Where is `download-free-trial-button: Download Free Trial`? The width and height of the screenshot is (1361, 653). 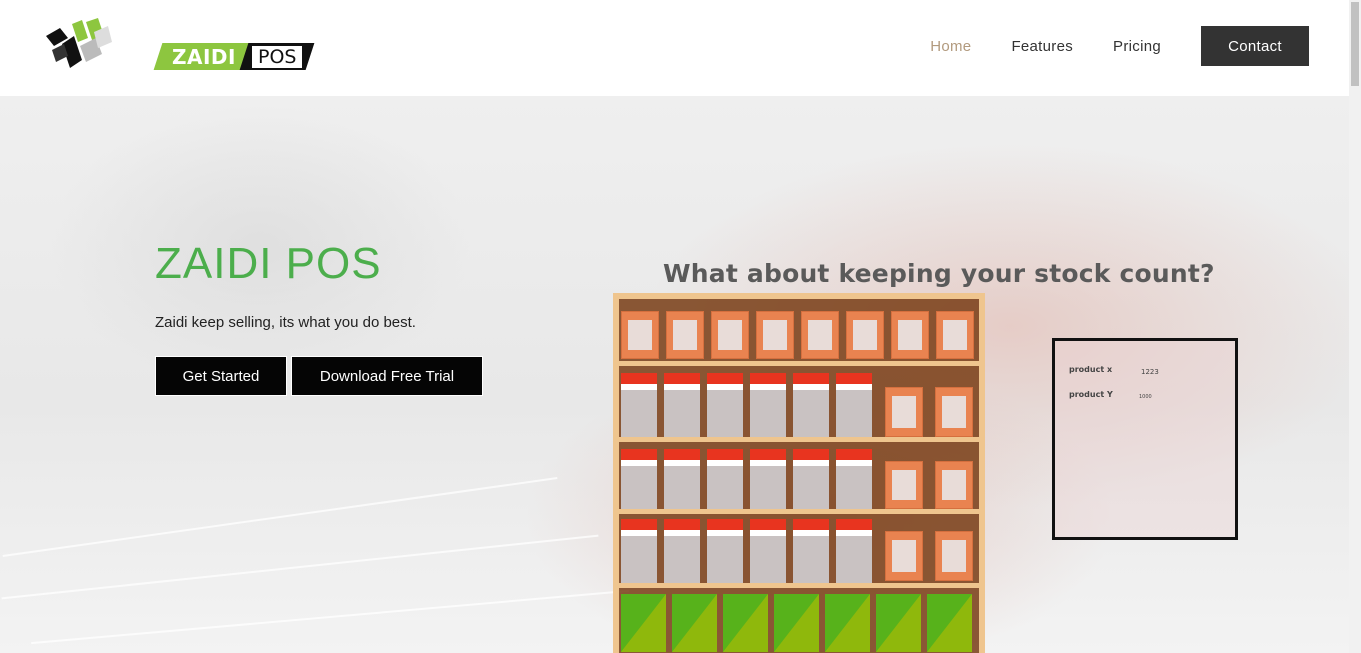 download-free-trial-button: Download Free Trial is located at coordinates (387, 376).